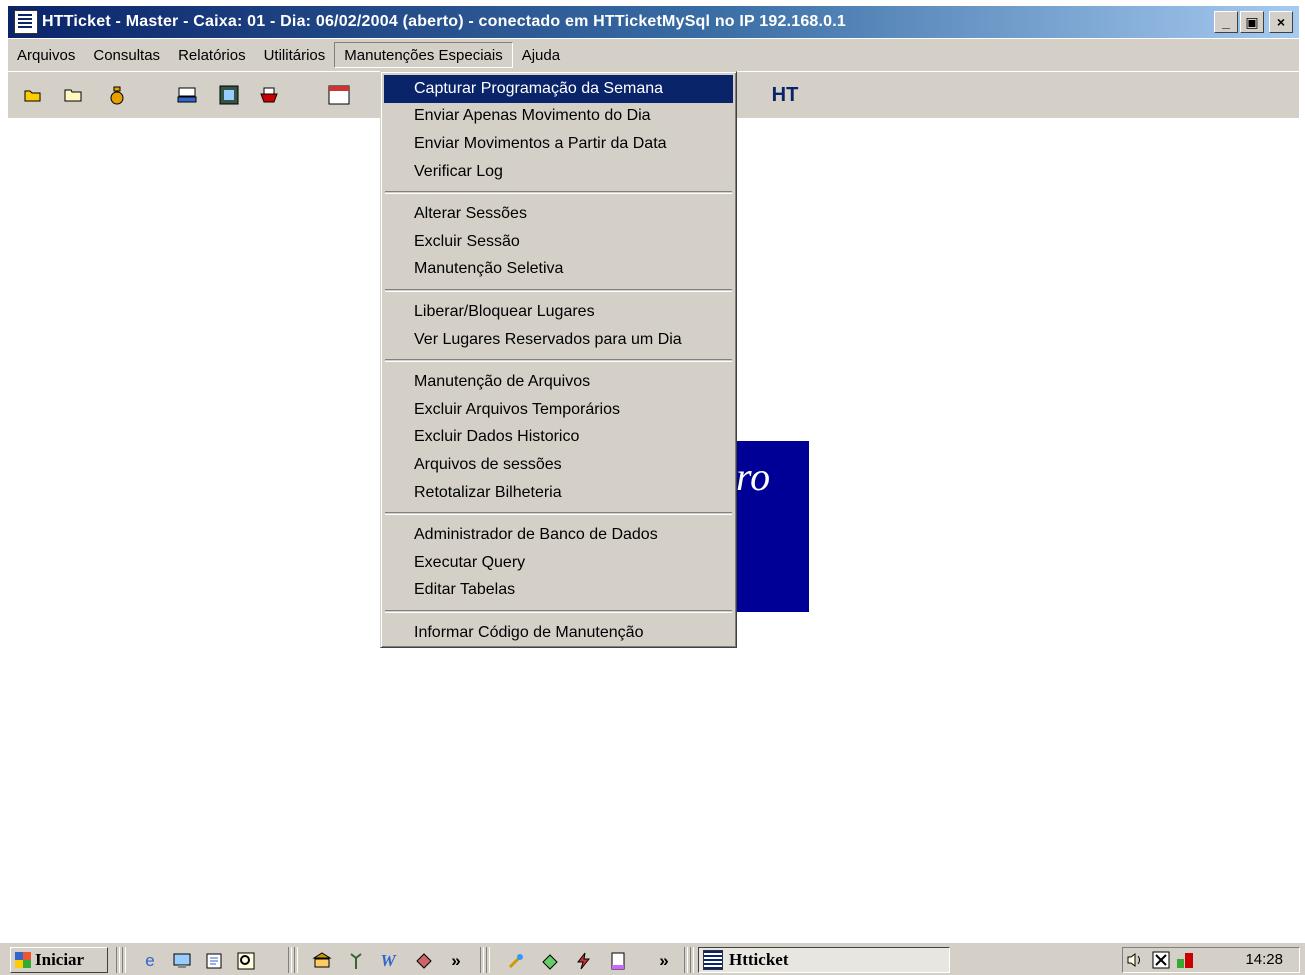 This screenshot has height=975, width=1305. I want to click on start-button: Iniciar, so click(59, 960).